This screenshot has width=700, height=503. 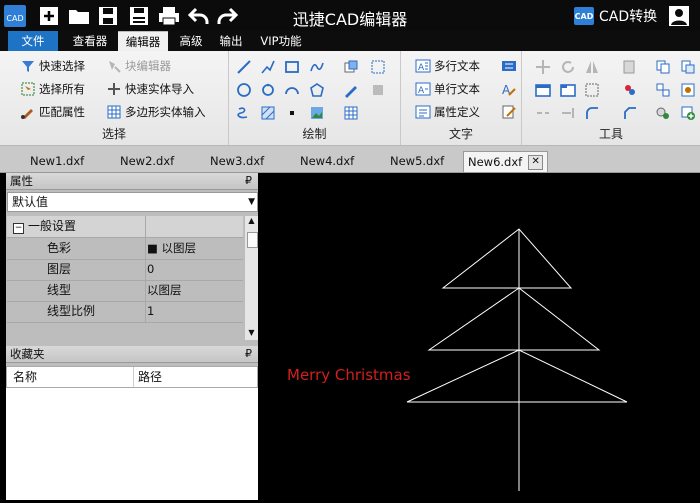 I want to click on multiline-text-button: A 多行文本, so click(x=447, y=66).